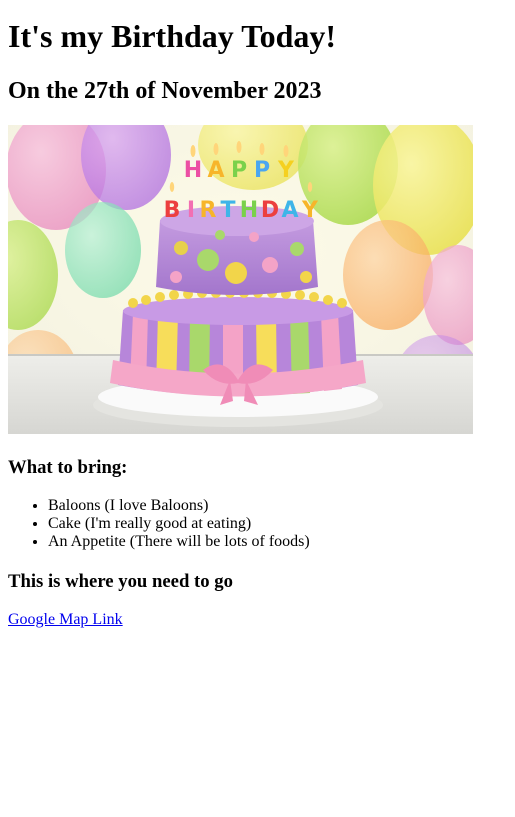 The image size is (515, 817). What do you see at coordinates (165, 91) in the screenshot?
I see `date-heading: On the 27th of November 2023` at bounding box center [165, 91].